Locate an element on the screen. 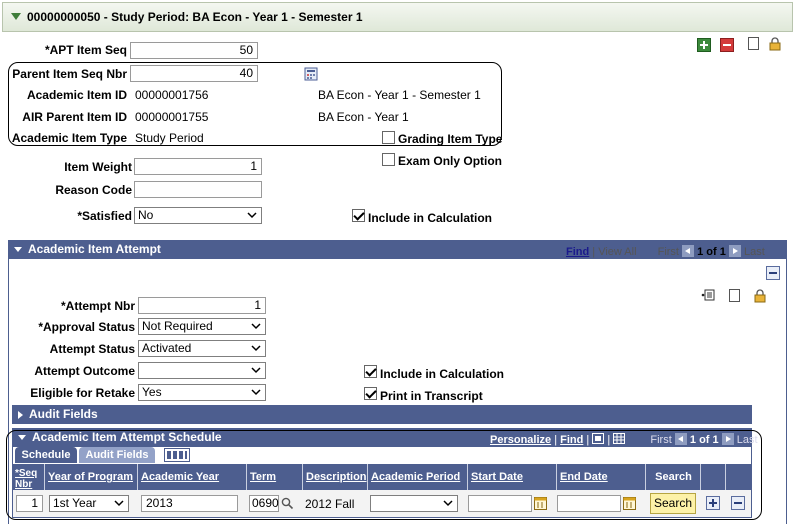 The image size is (795, 524). item-weight-input: 1 is located at coordinates (198, 166).